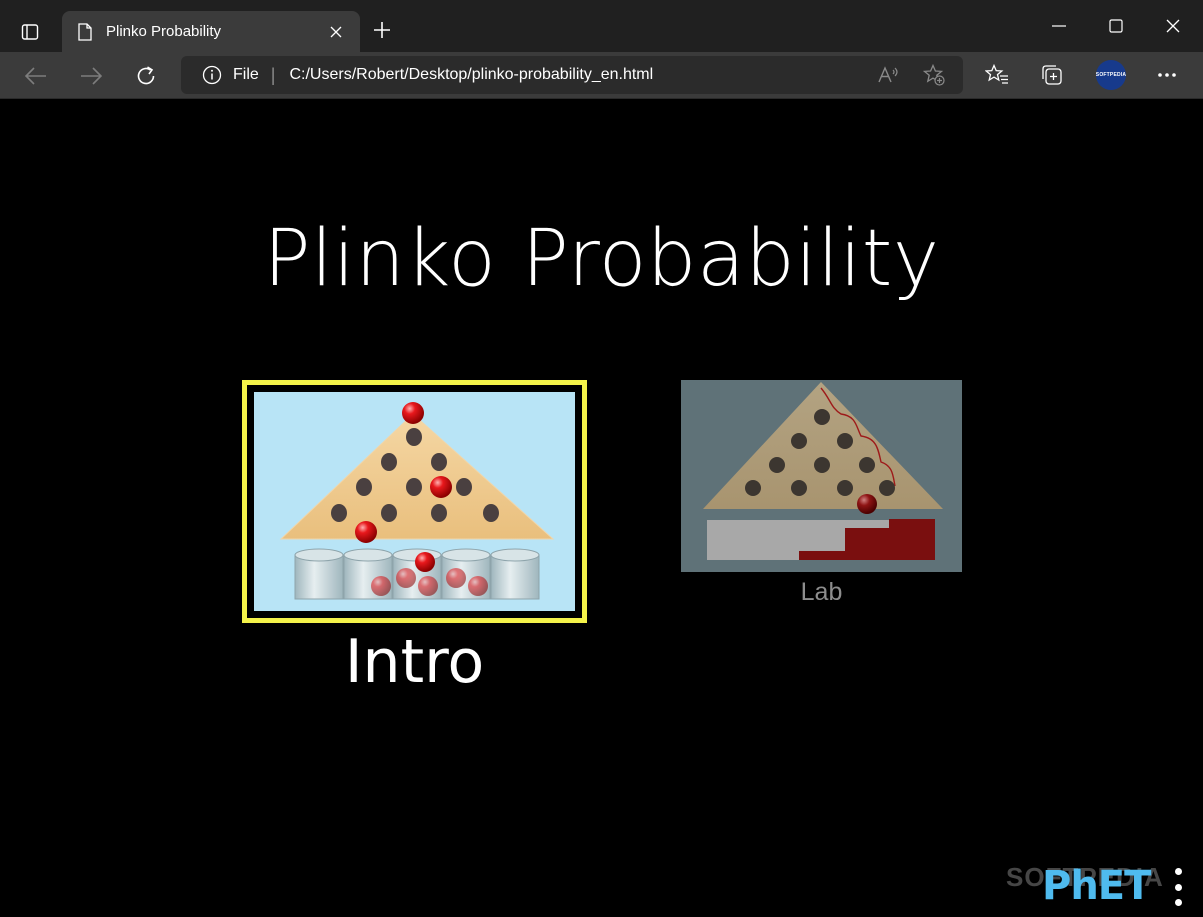 This screenshot has width=1203, height=917. What do you see at coordinates (30, 32) in the screenshot?
I see `tab-actions-icon` at bounding box center [30, 32].